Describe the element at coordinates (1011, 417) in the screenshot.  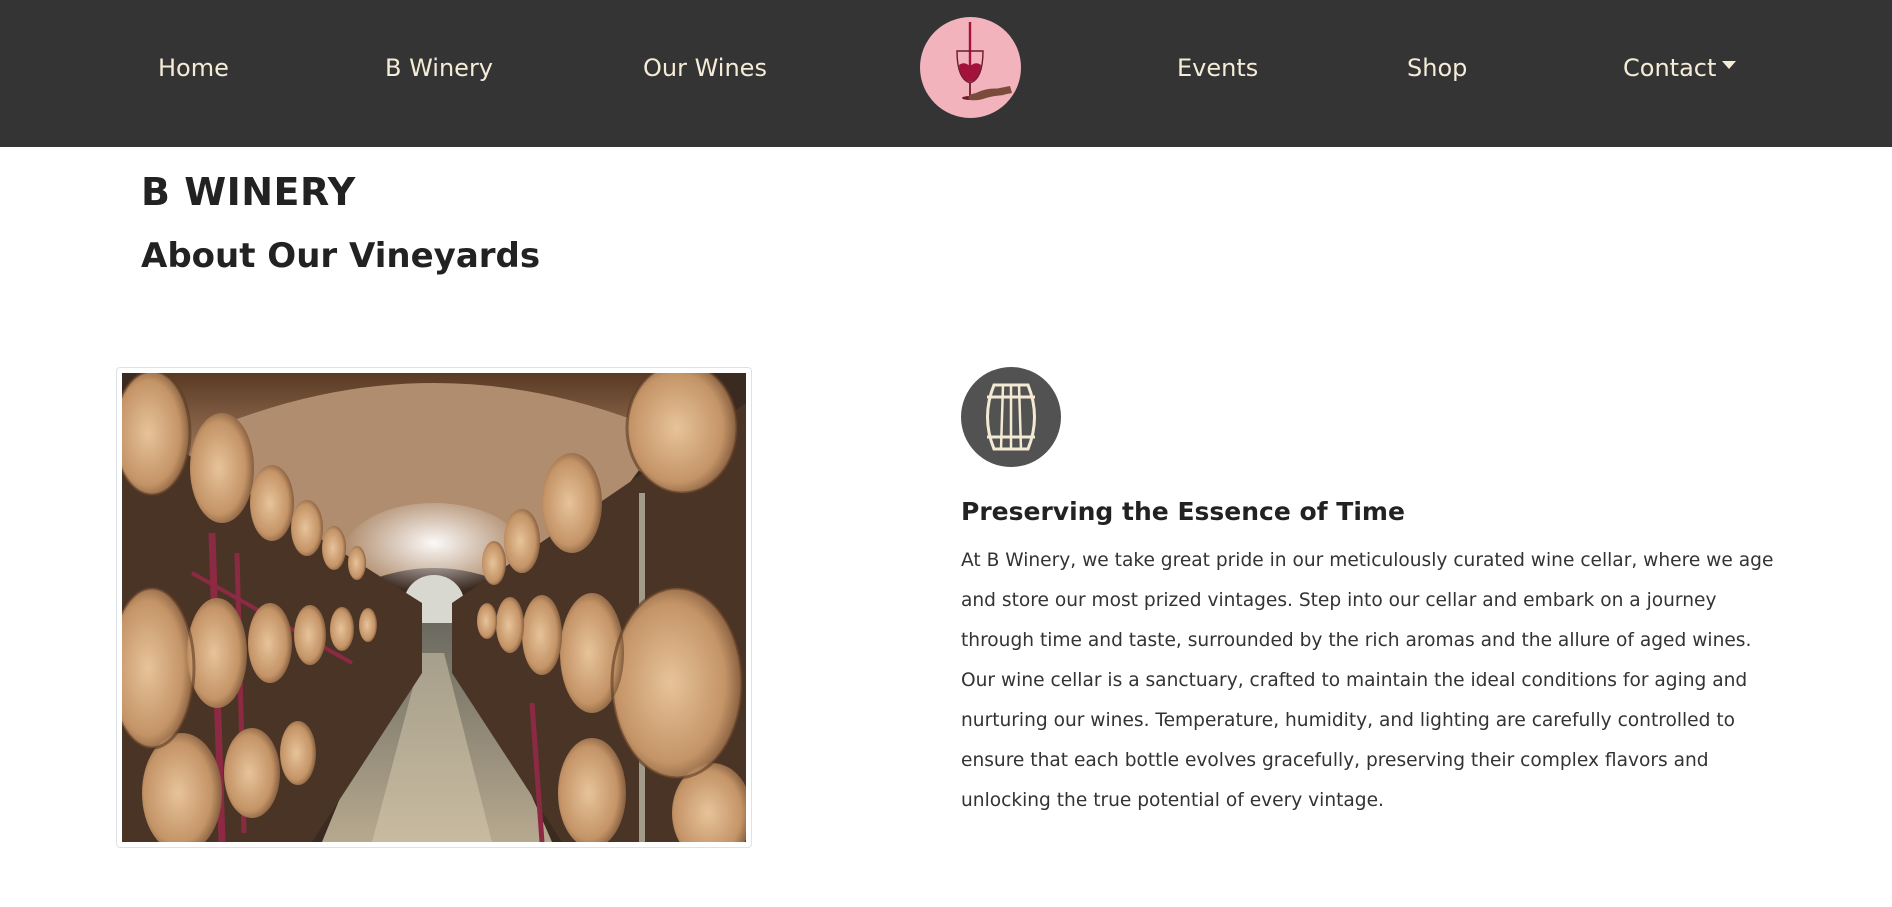
I see `barrel-icon` at that location.